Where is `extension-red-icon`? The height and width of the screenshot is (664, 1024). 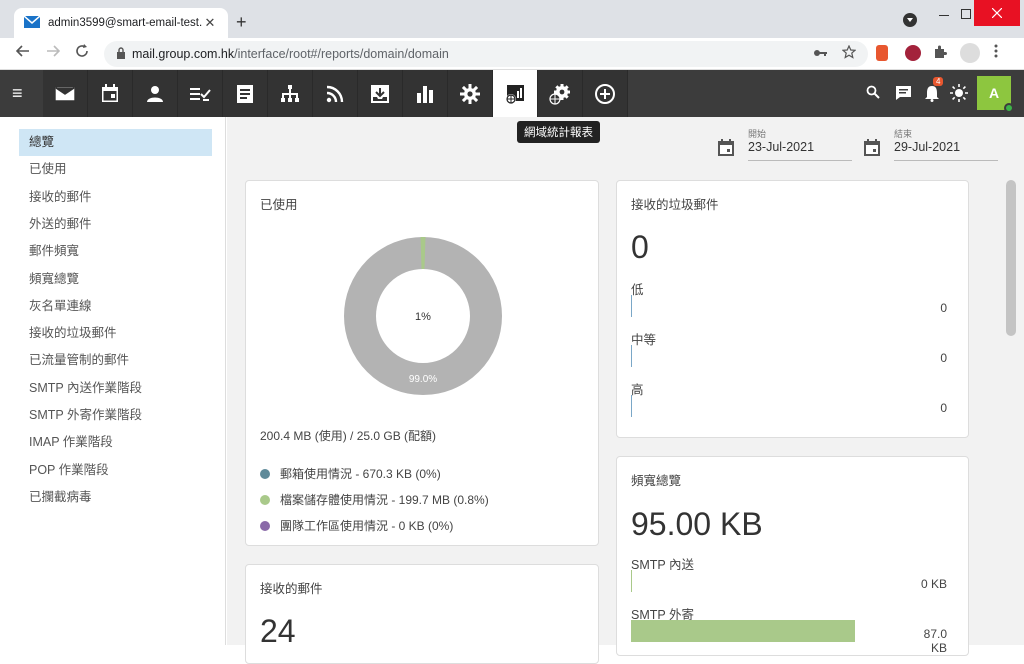
extension-red-icon is located at coordinates (913, 53).